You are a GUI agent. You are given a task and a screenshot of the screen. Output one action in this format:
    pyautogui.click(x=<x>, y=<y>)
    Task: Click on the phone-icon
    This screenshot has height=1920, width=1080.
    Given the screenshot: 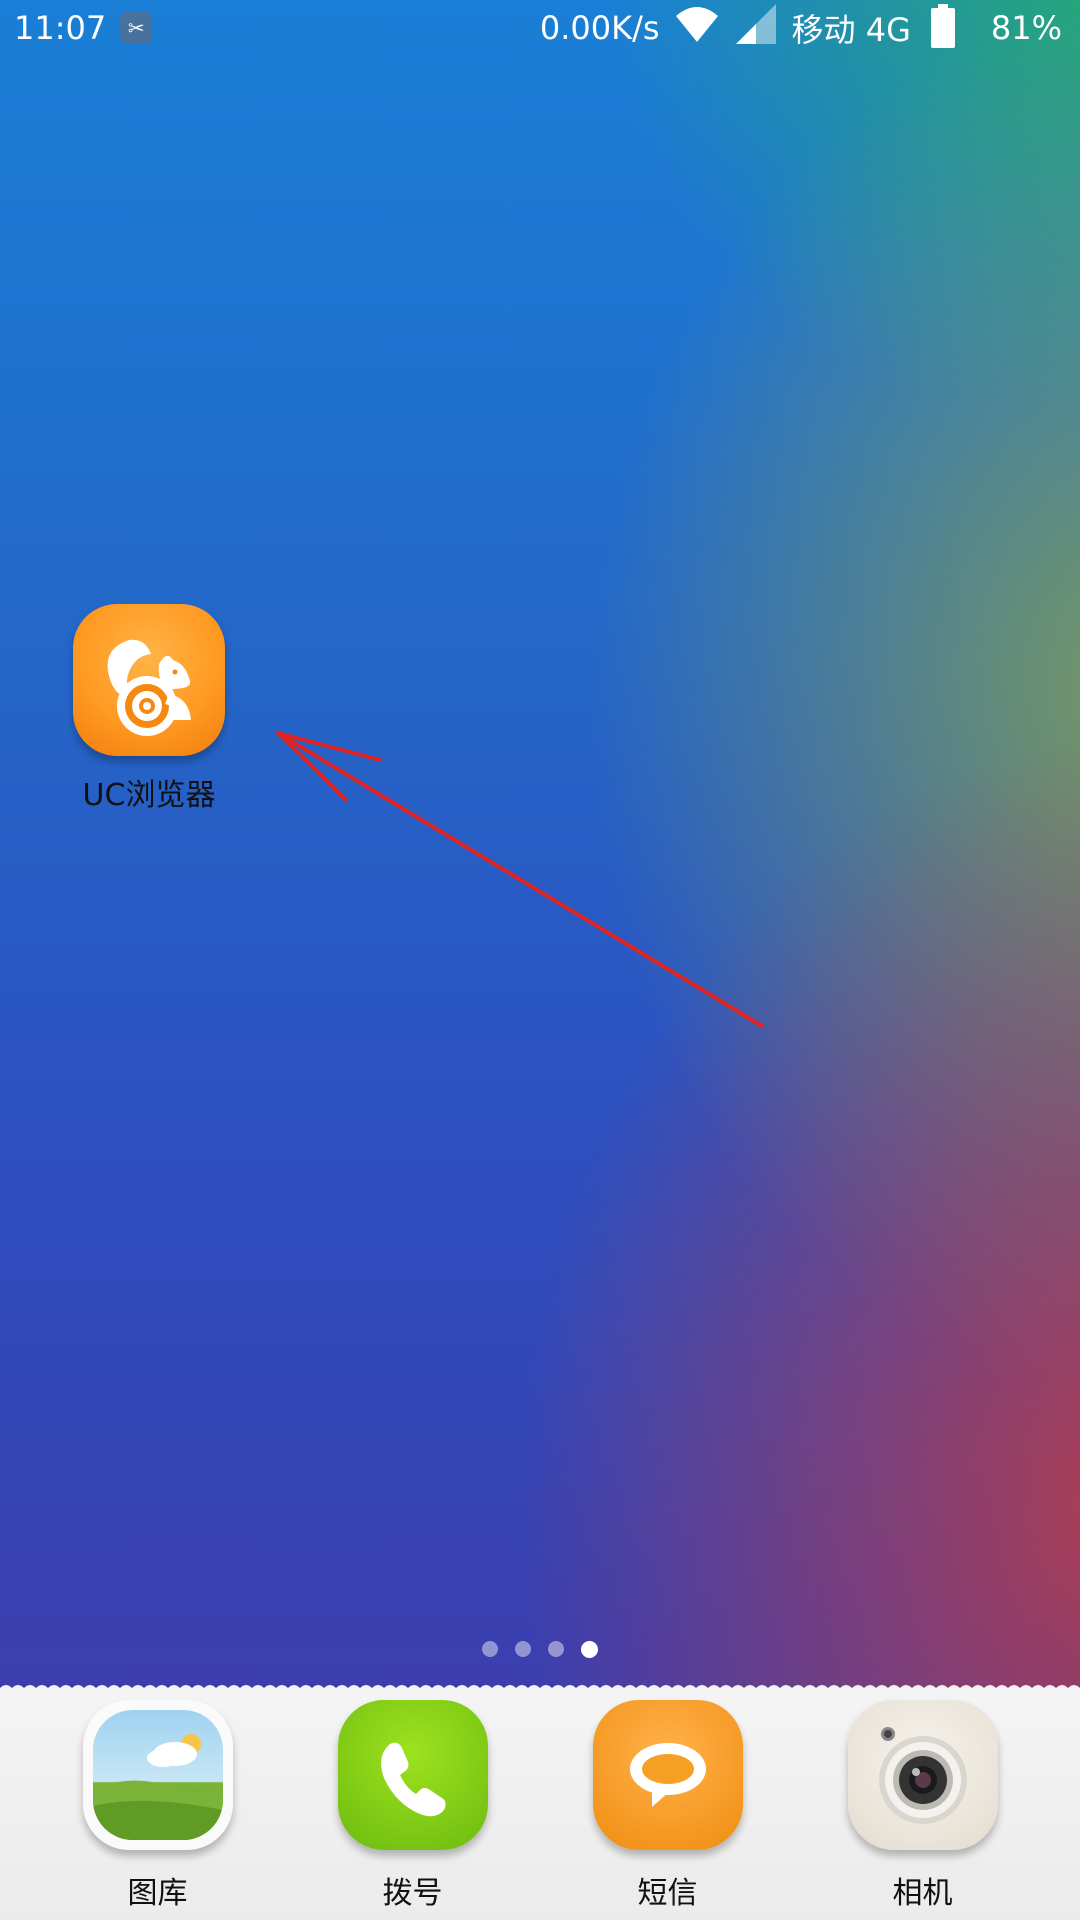 What is the action you would take?
    pyautogui.click(x=412, y=1775)
    